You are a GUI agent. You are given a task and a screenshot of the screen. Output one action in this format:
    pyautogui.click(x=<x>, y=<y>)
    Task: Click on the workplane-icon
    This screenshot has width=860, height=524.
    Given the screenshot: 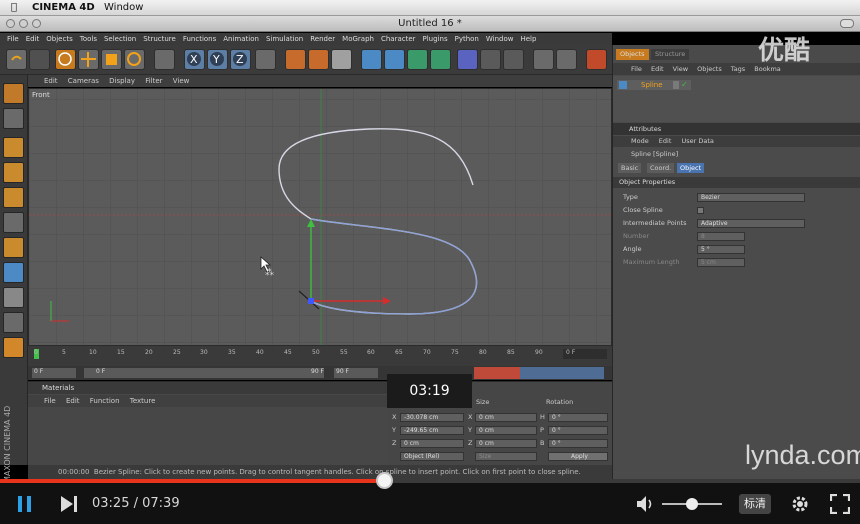 What is the action you would take?
    pyautogui.click(x=13, y=247)
    